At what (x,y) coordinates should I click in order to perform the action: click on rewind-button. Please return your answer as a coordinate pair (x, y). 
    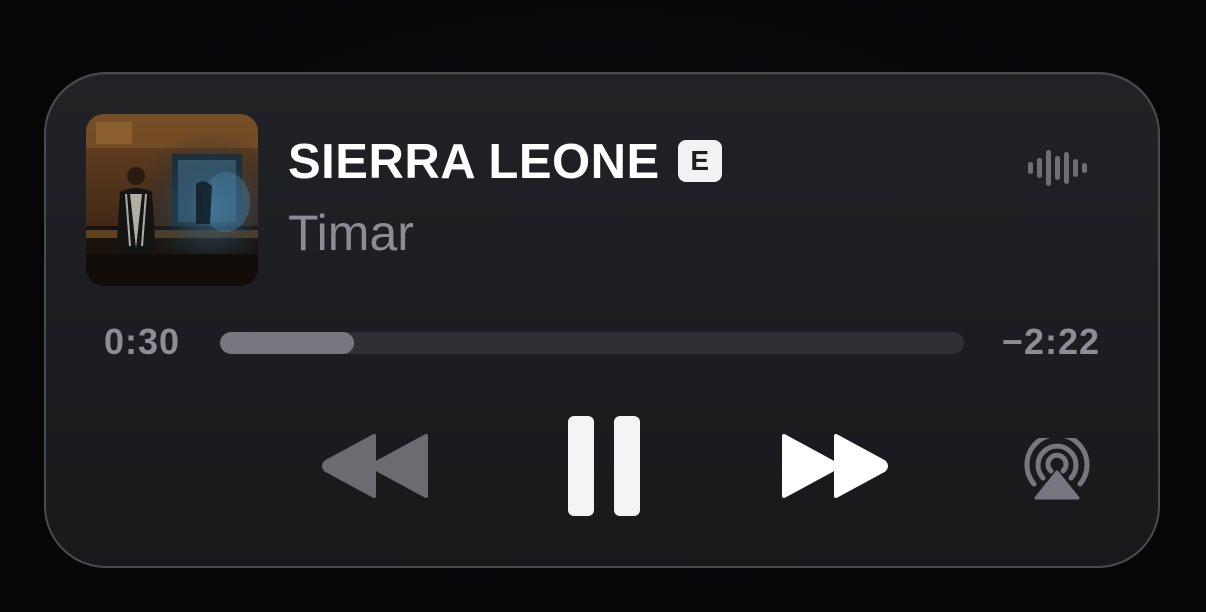
    Looking at the image, I should click on (377, 466).